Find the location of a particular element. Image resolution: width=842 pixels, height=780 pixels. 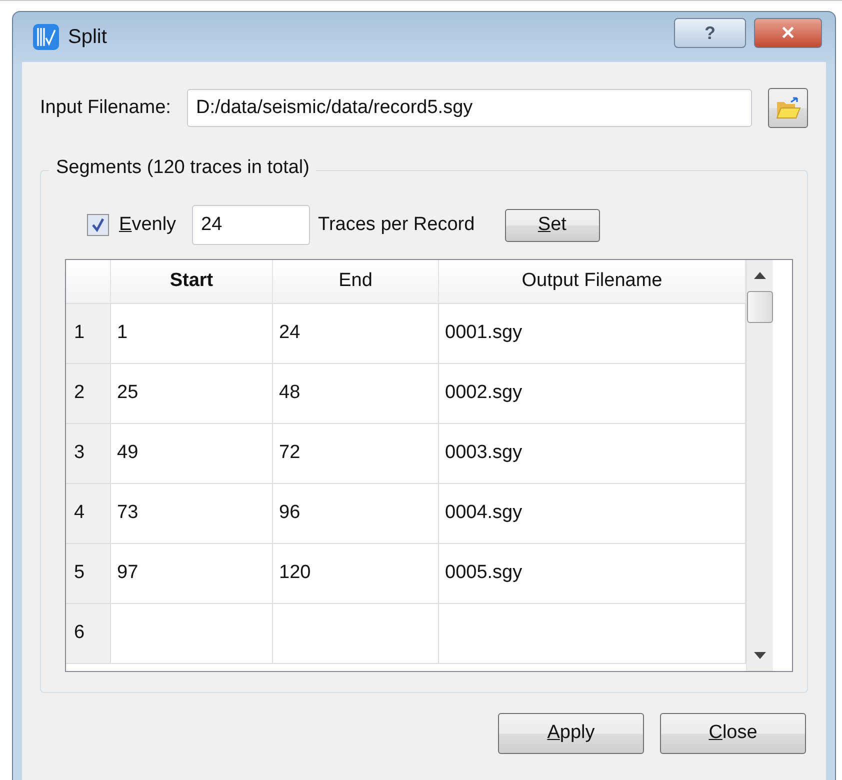

table-cell: 48 is located at coordinates (356, 393).